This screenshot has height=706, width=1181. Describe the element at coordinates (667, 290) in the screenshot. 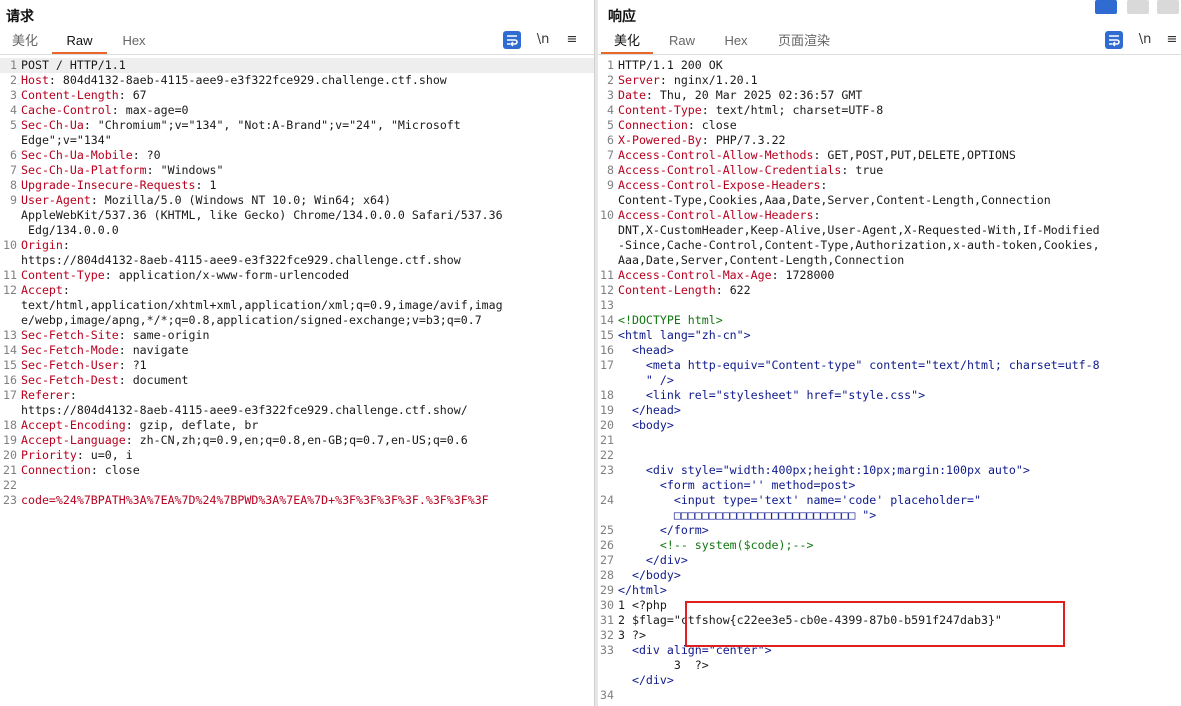

I see `header-name: Content-Length` at that location.